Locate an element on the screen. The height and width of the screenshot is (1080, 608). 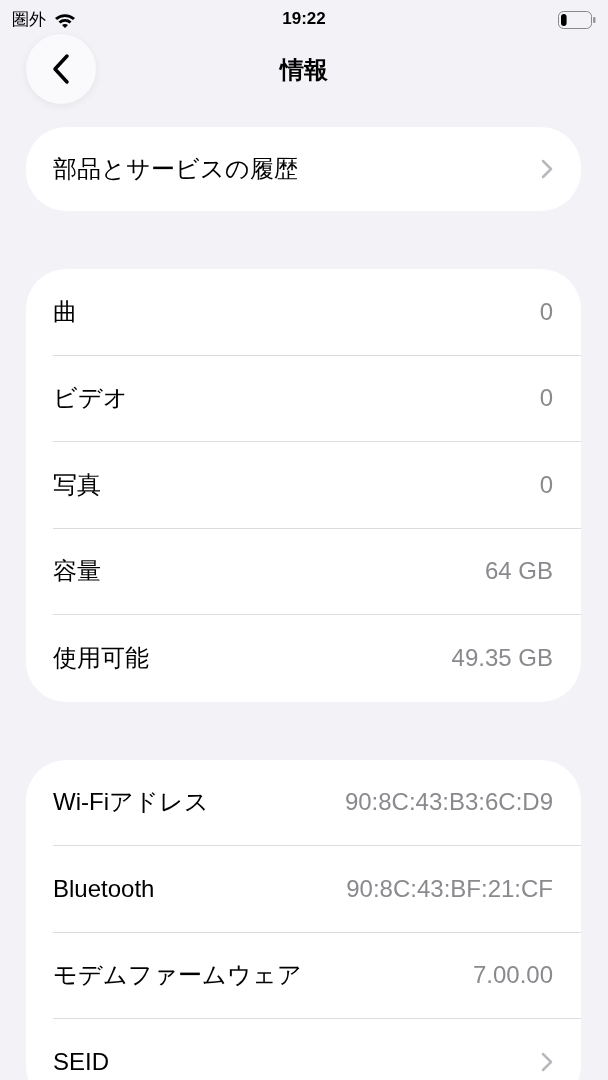
row-label: モデムファームウェア is located at coordinates (178, 975).